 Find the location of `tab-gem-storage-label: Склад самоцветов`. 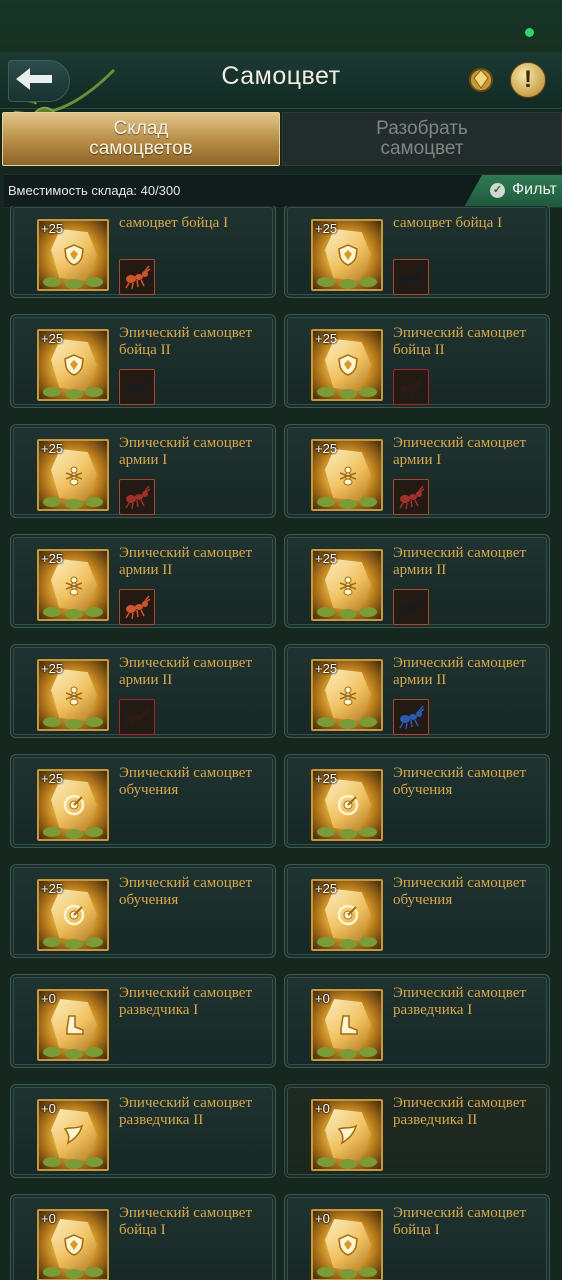

tab-gem-storage-label: Склад самоцветов is located at coordinates (141, 138).